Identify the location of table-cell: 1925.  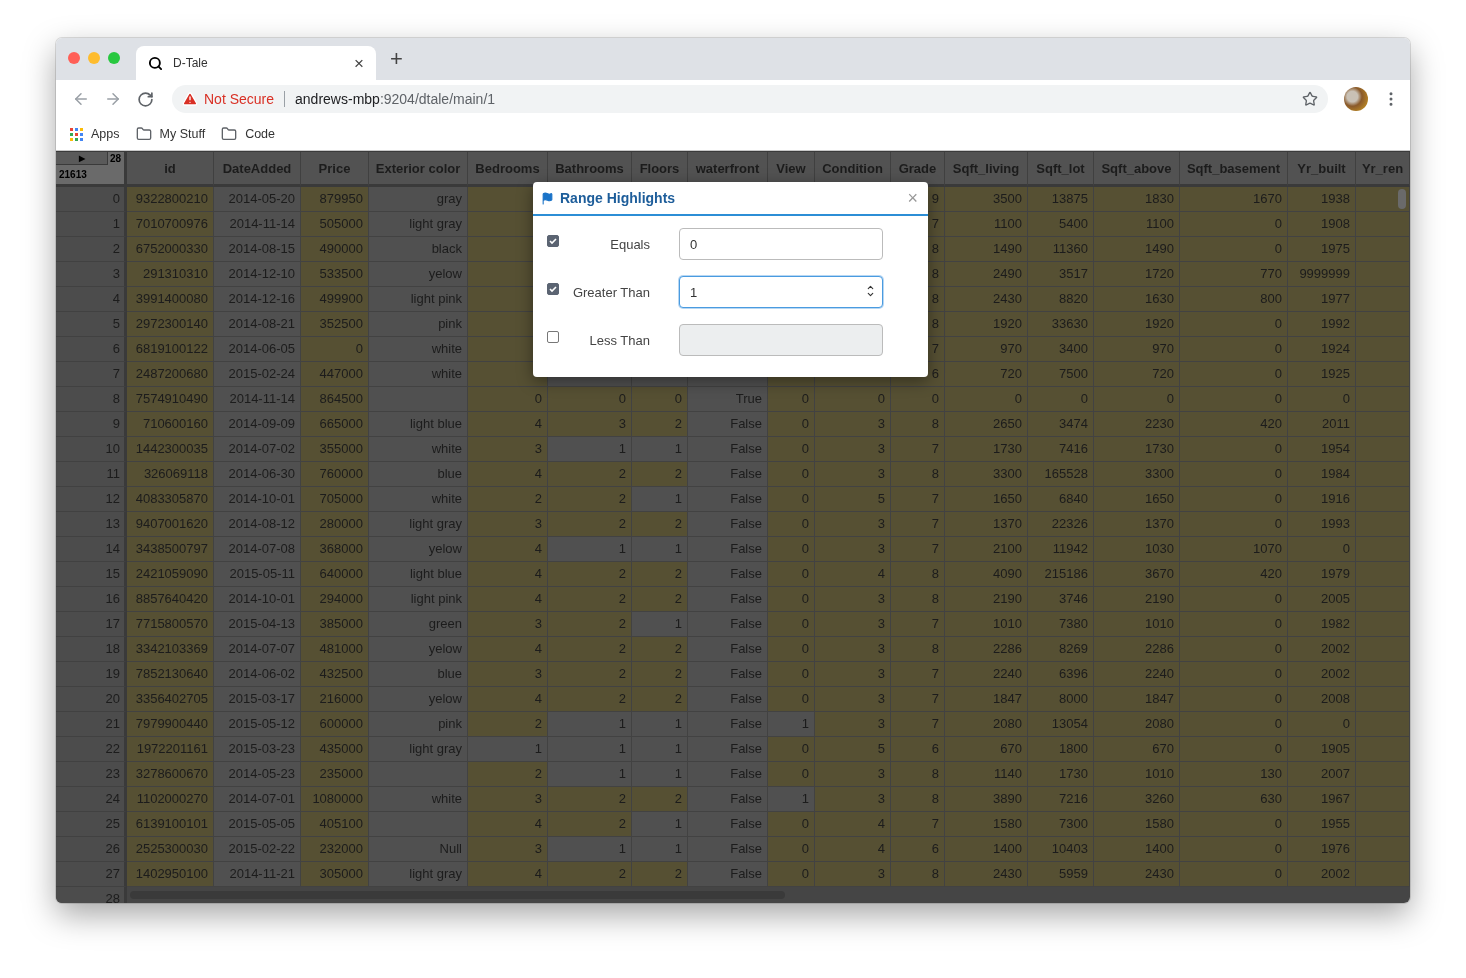
(1322, 374).